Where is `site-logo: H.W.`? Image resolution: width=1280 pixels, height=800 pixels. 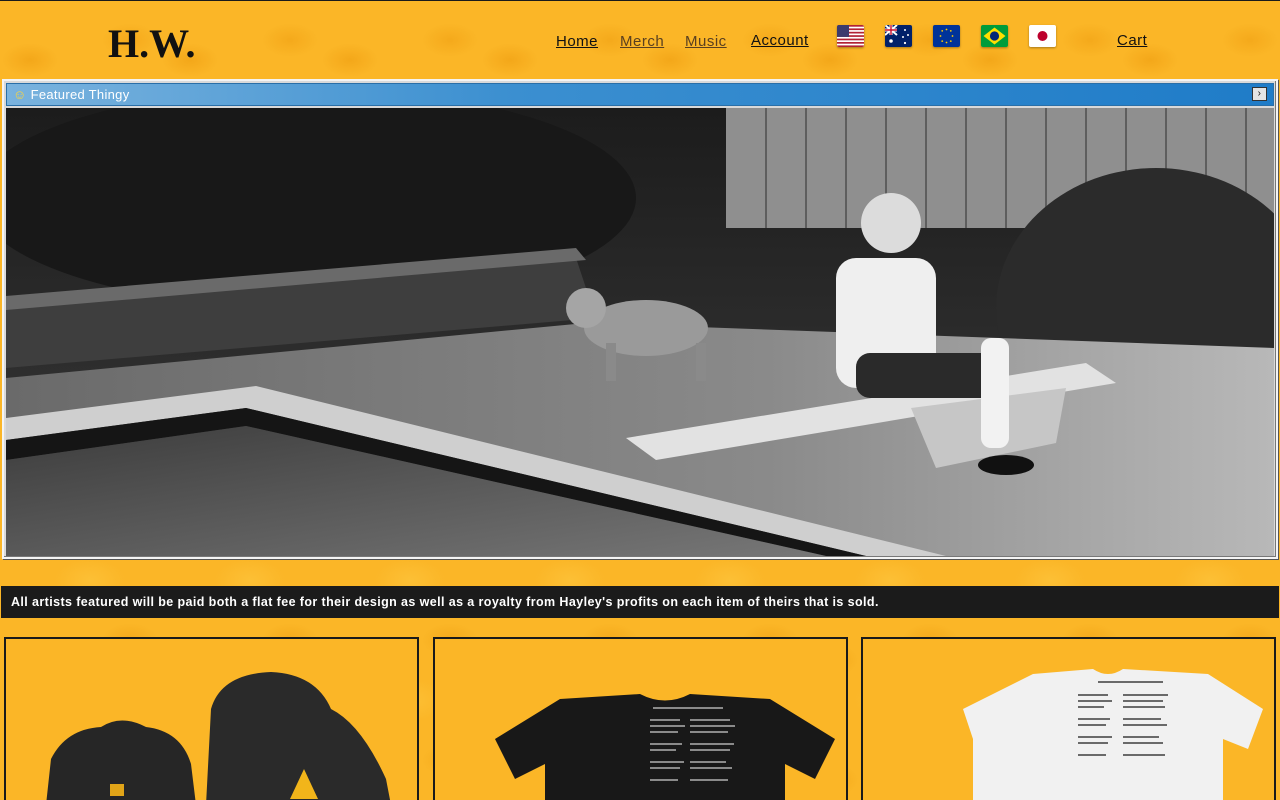 site-logo: H.W. is located at coordinates (156, 41).